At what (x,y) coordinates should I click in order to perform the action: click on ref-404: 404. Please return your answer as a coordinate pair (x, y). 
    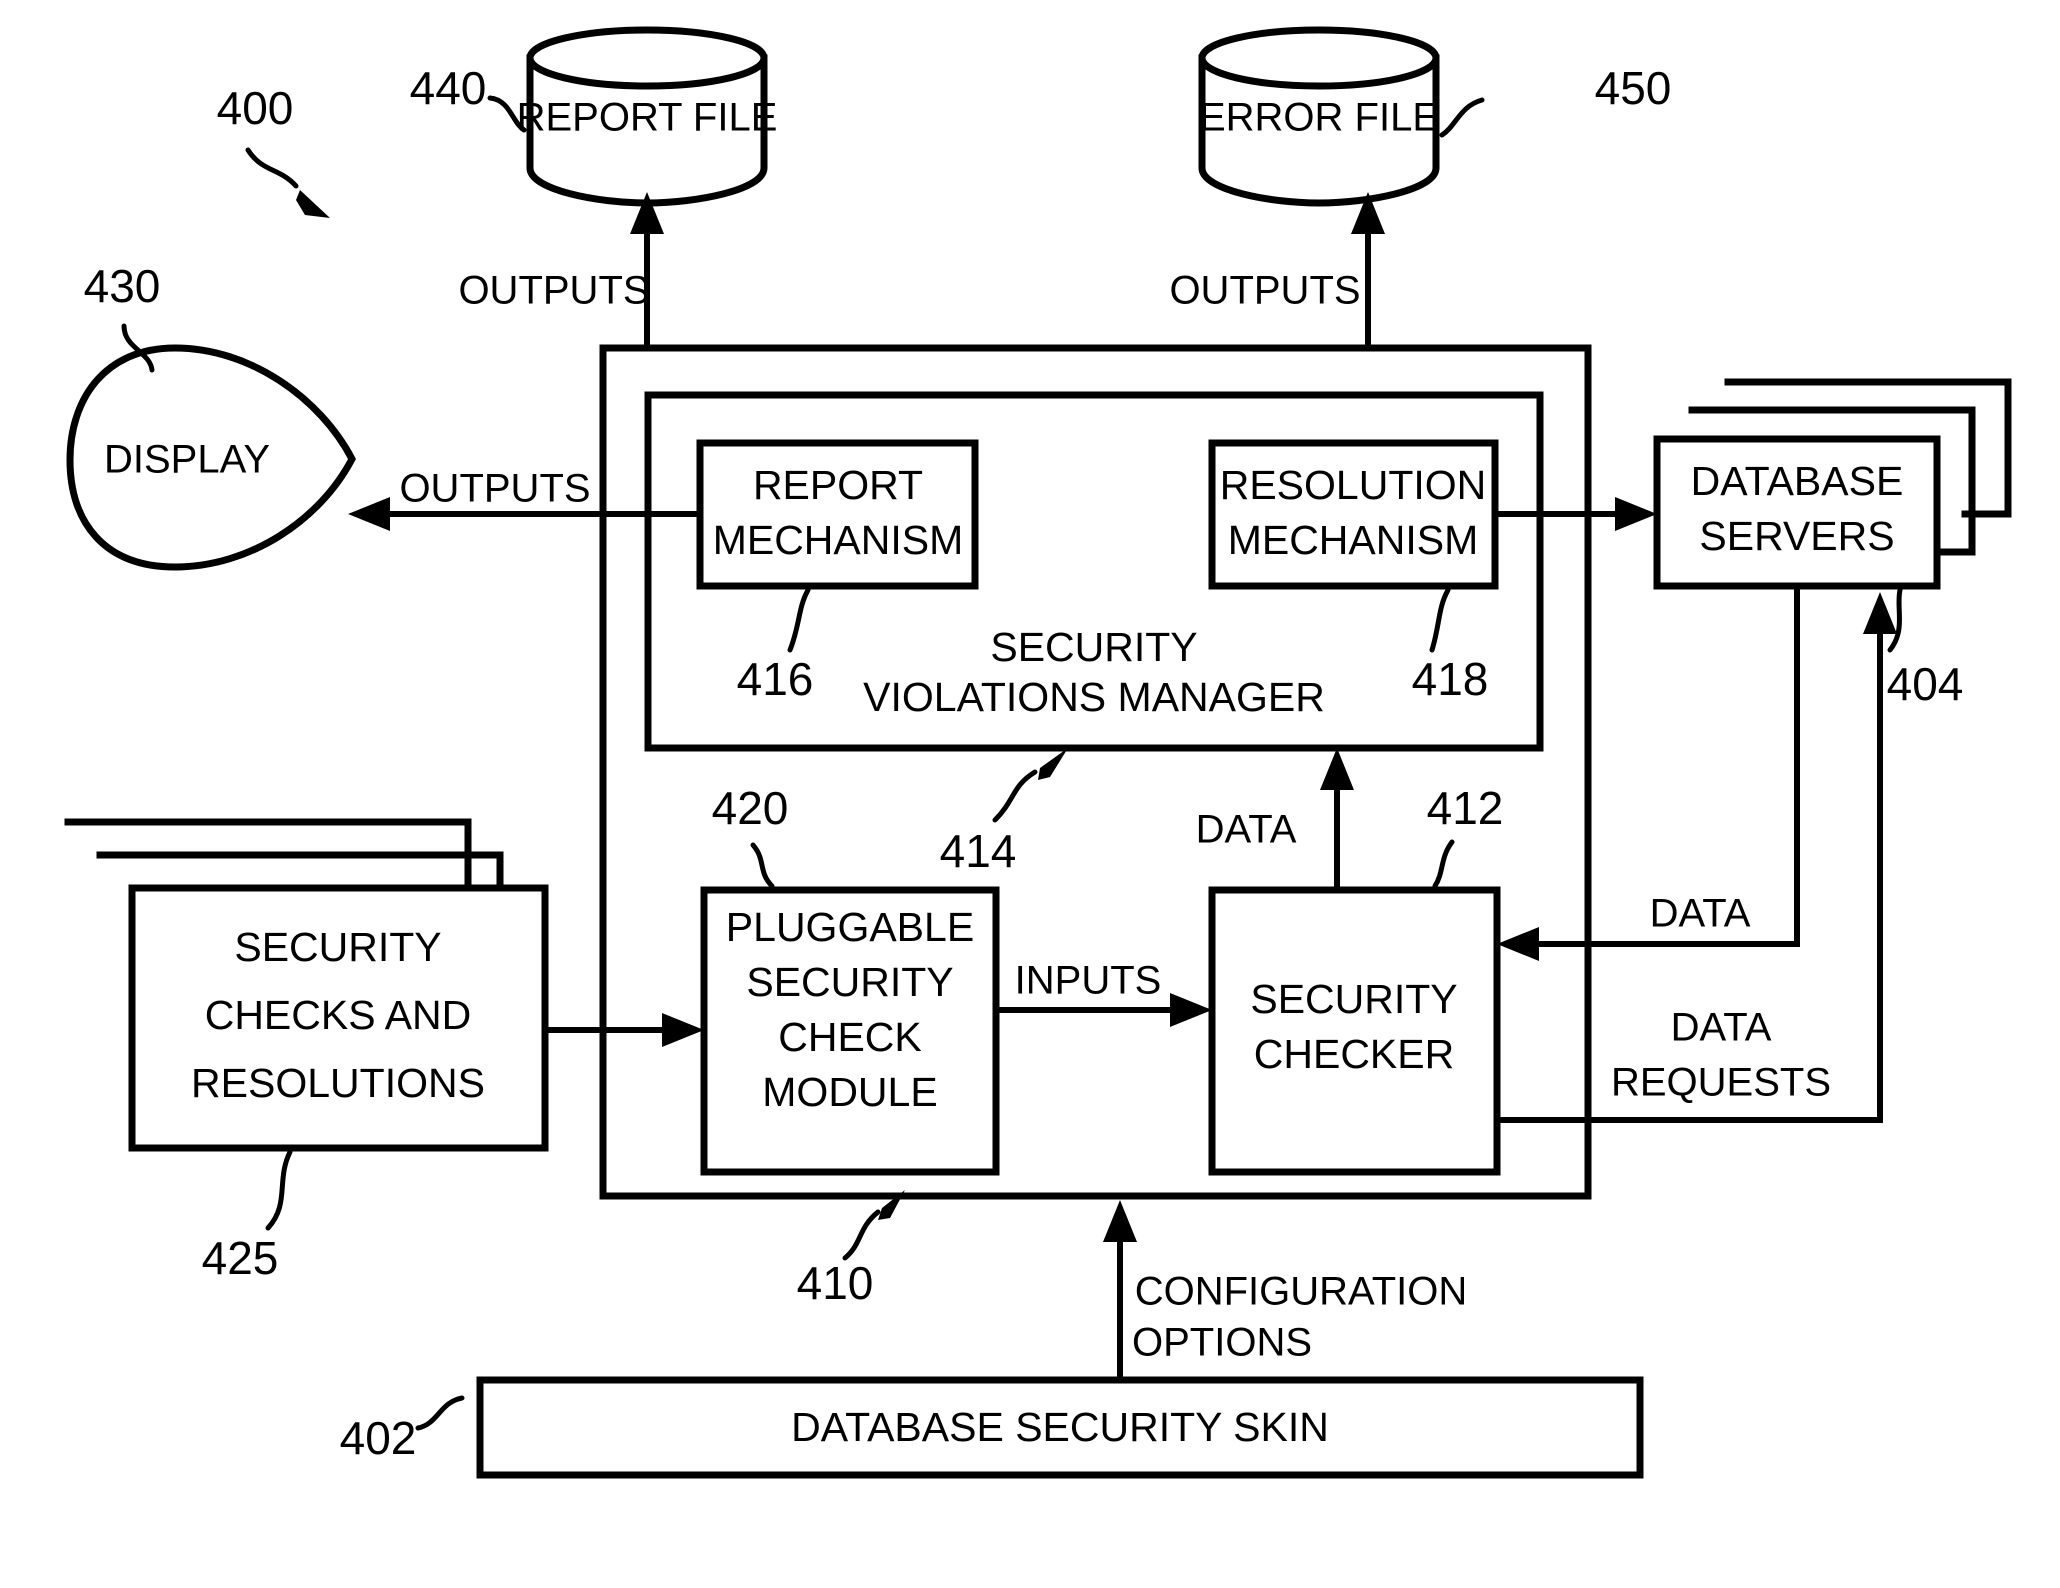
    Looking at the image, I should click on (1925, 648).